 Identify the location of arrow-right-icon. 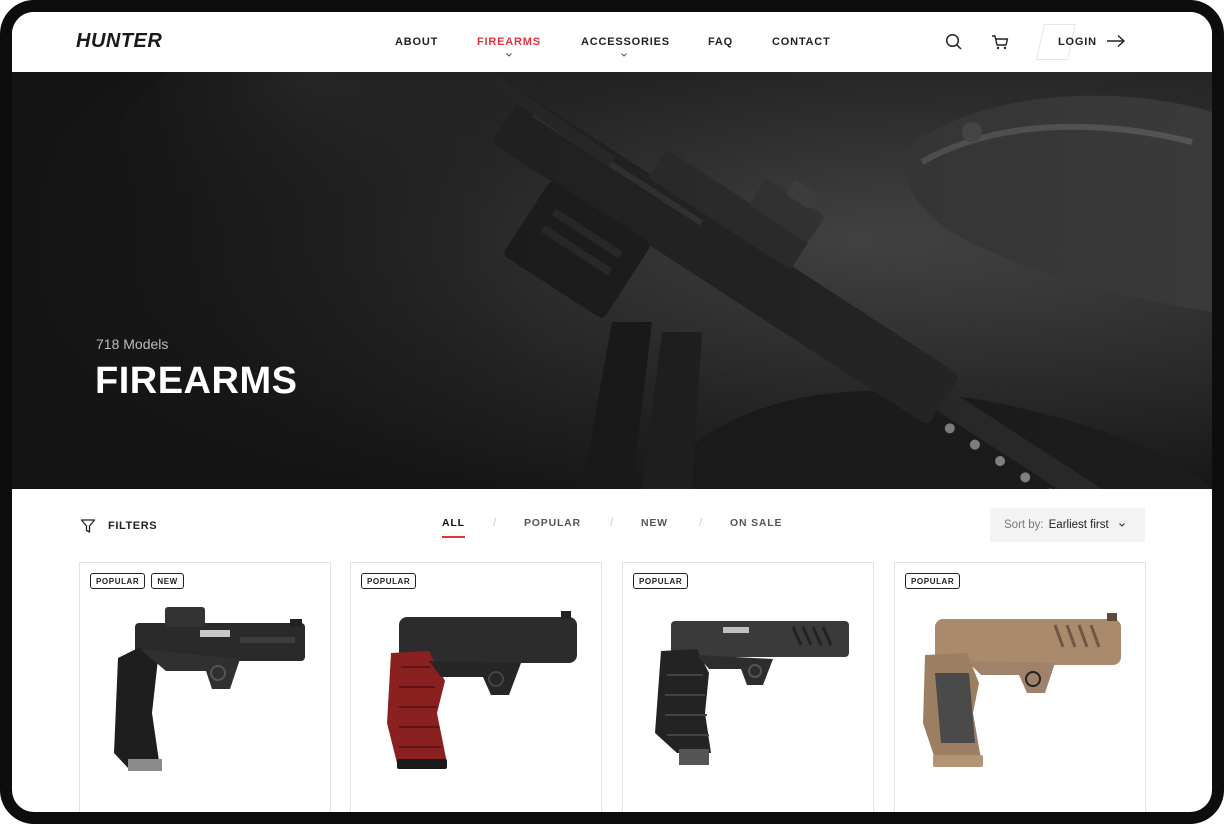
(1116, 41).